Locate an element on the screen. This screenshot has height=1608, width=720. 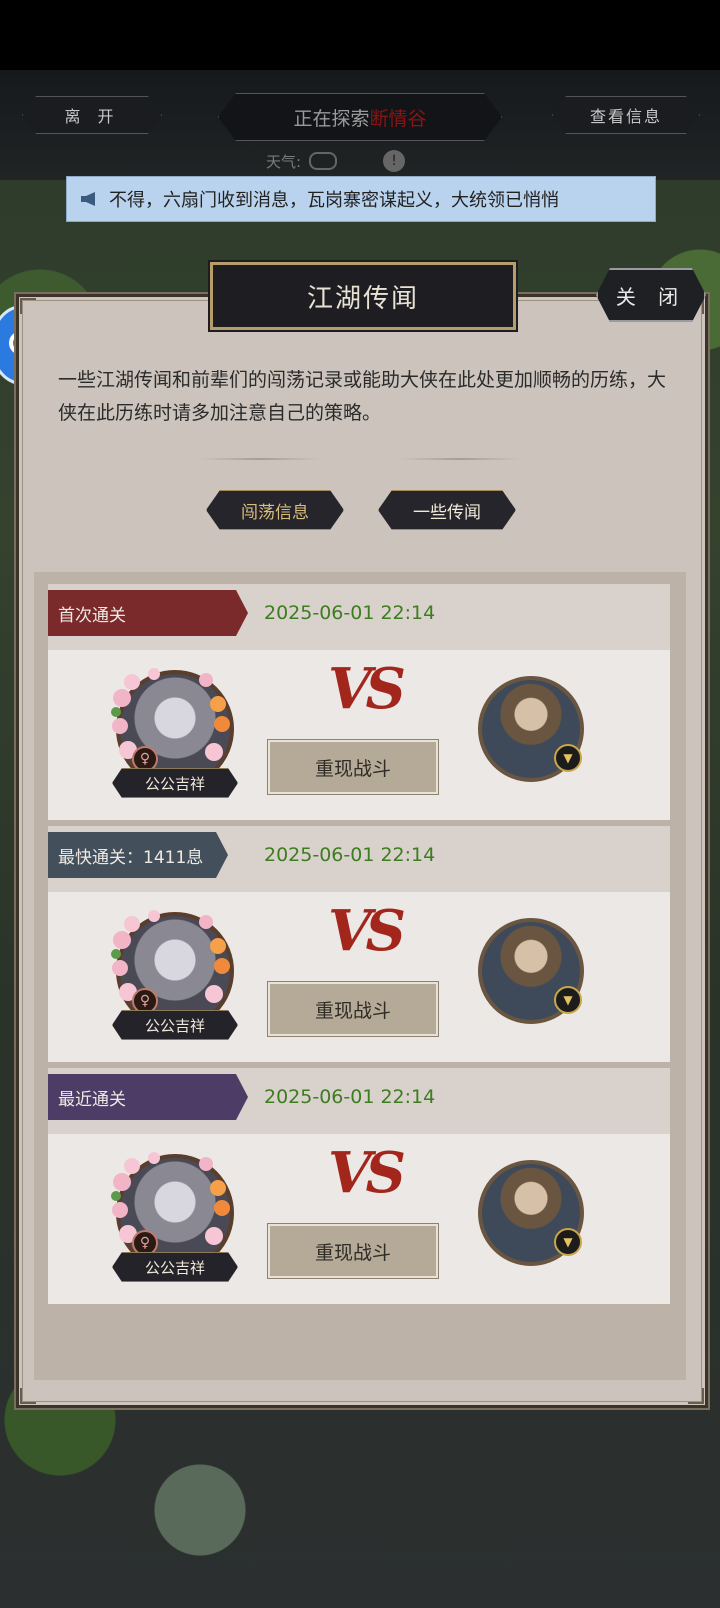
record-type-ribbon: 最快通关：1411息 is located at coordinates (138, 855).